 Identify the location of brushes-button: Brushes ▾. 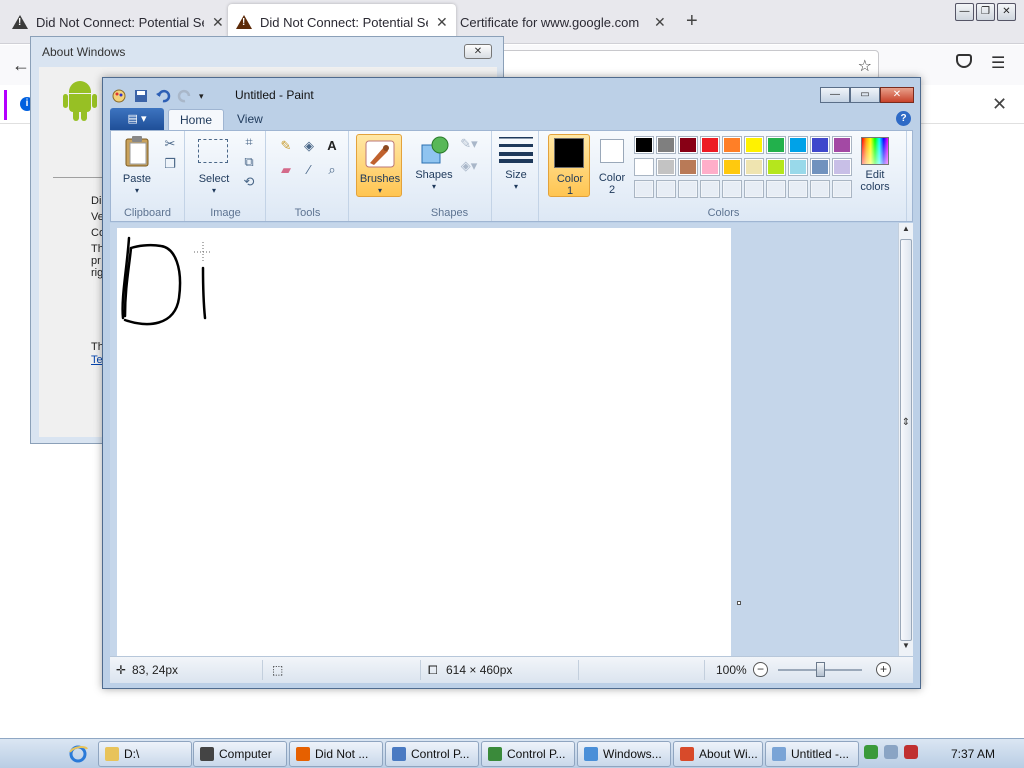
(379, 165).